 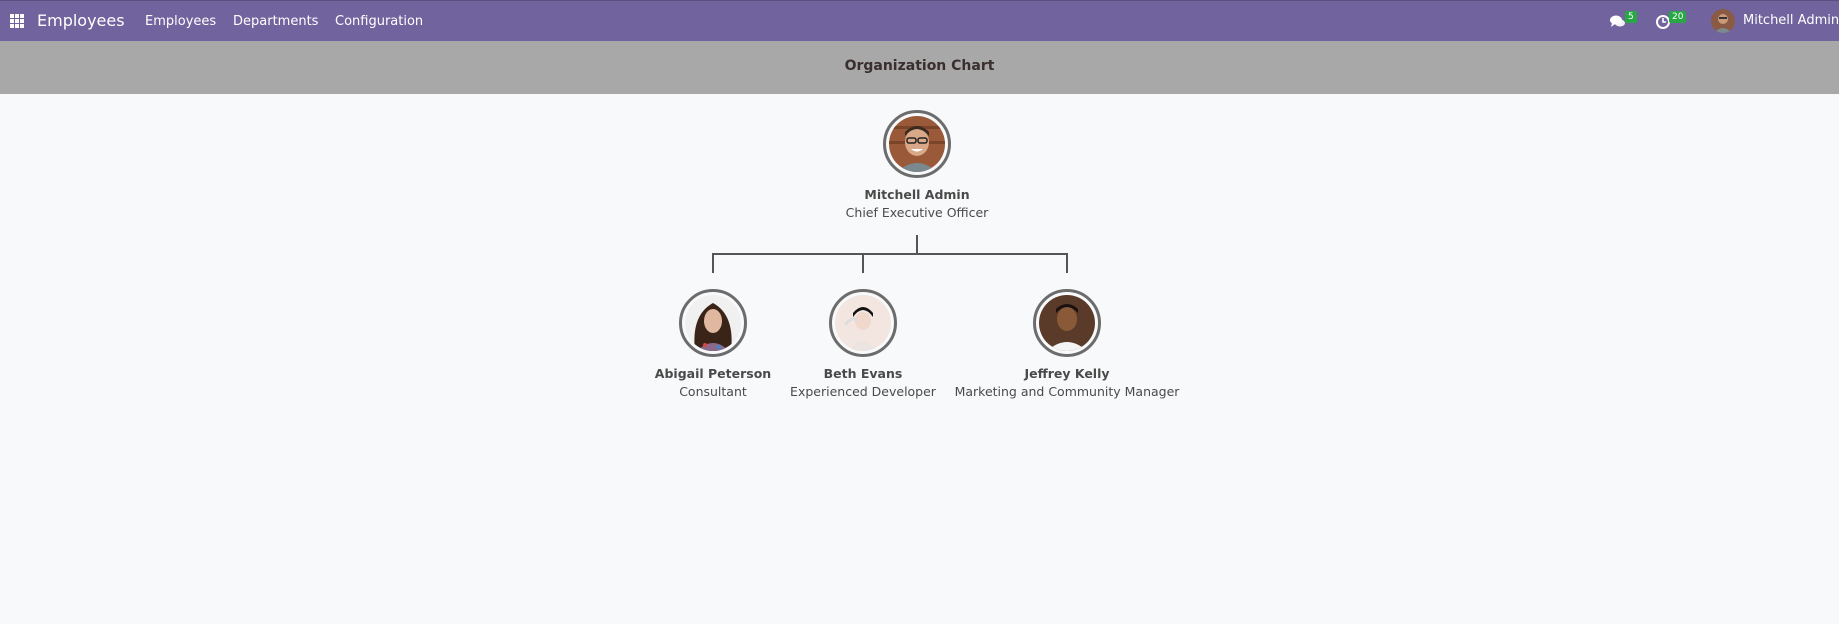 I want to click on menu-configuration: Configuration, so click(x=379, y=21).